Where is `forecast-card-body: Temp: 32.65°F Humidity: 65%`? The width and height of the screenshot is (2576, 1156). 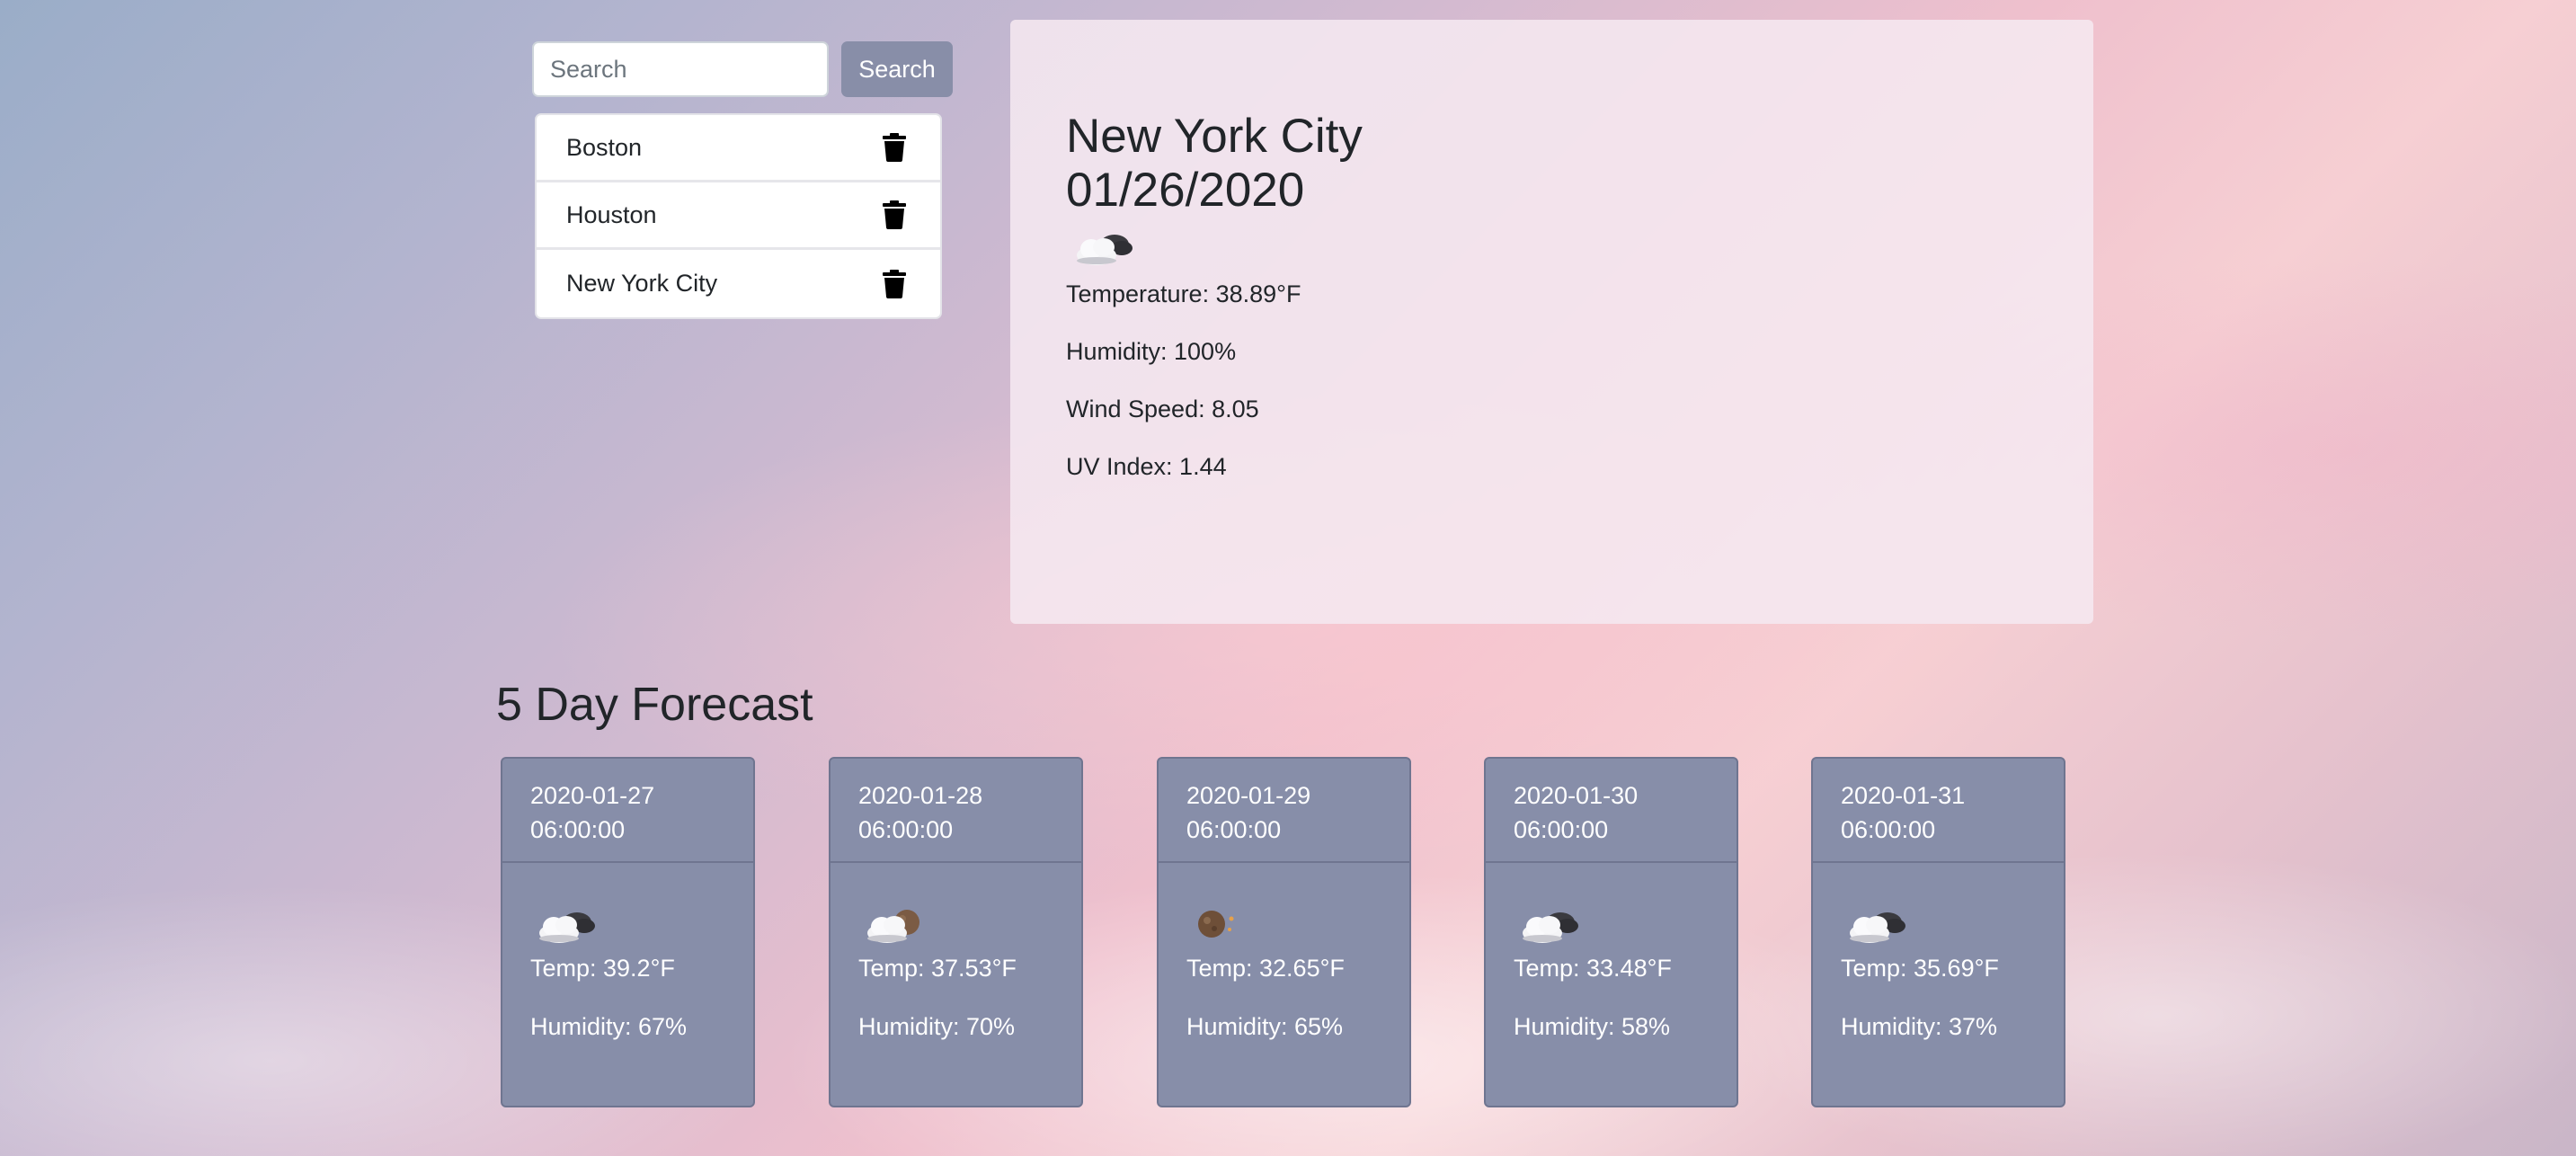
forecast-card-body: Temp: 32.65°F Humidity: 65% is located at coordinates (1284, 951).